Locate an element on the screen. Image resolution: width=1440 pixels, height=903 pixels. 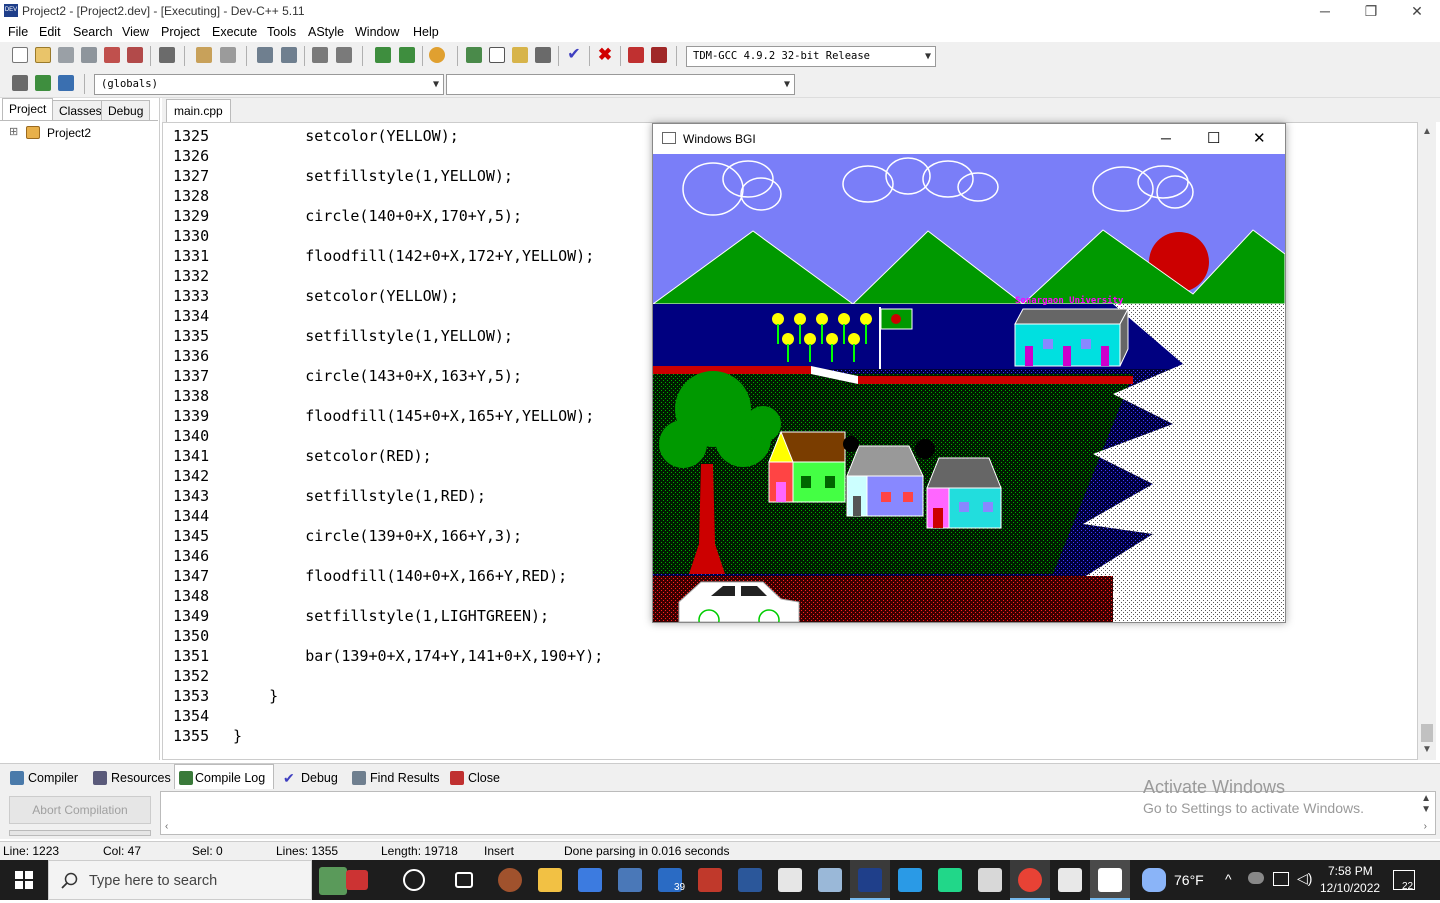
open-file-icon is located at coordinates (43, 55).